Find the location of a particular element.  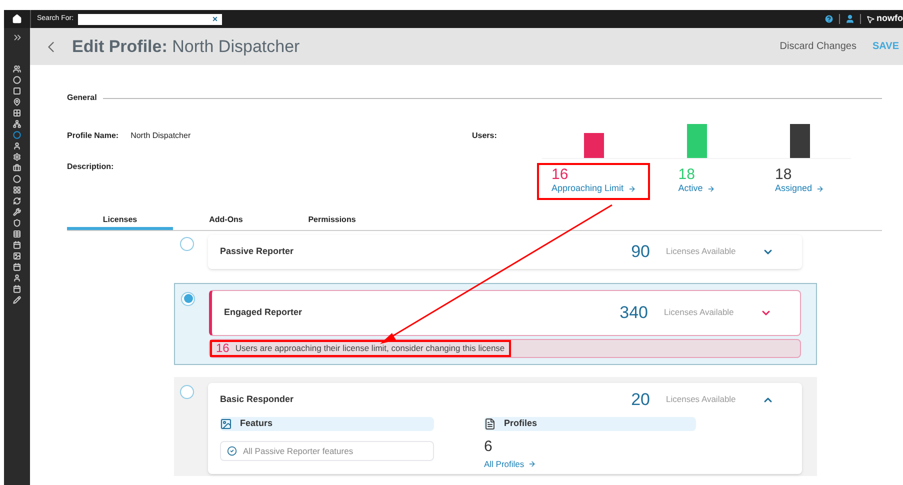

expand-sidebar-icon is located at coordinates (17, 37).